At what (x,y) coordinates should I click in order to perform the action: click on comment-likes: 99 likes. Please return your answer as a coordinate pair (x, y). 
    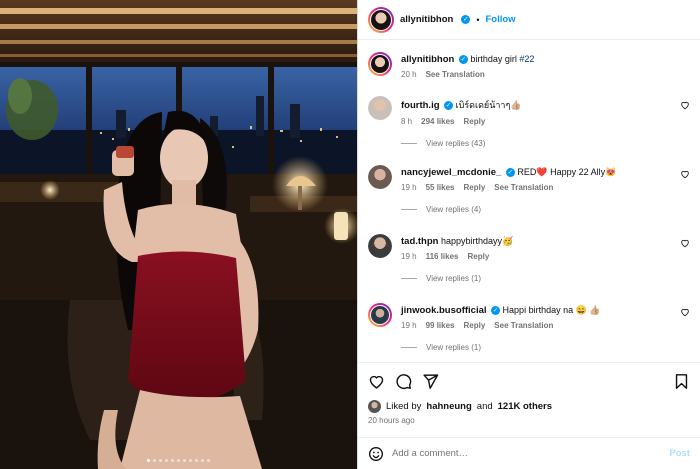
    Looking at the image, I should click on (440, 325).